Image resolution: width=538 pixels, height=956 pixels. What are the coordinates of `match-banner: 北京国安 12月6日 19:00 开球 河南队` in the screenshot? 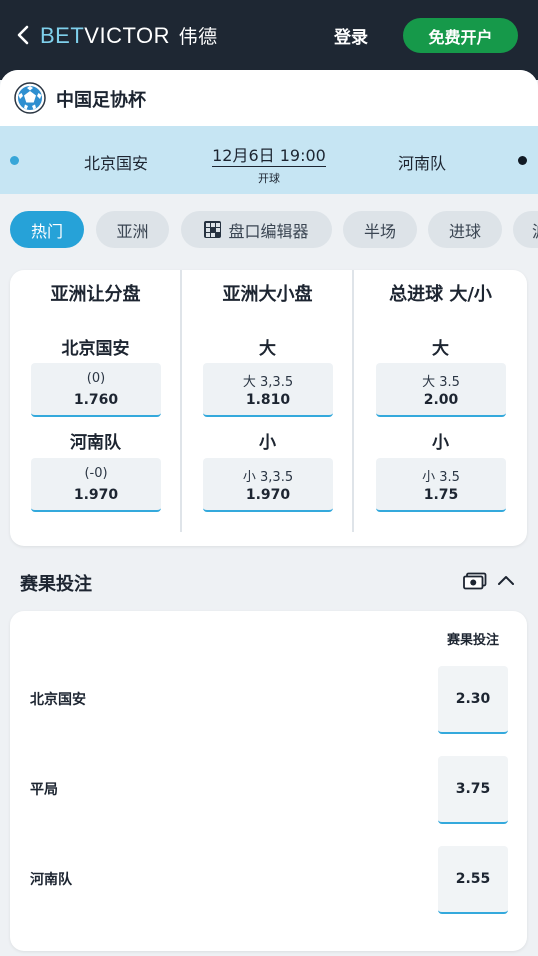 It's located at (269, 160).